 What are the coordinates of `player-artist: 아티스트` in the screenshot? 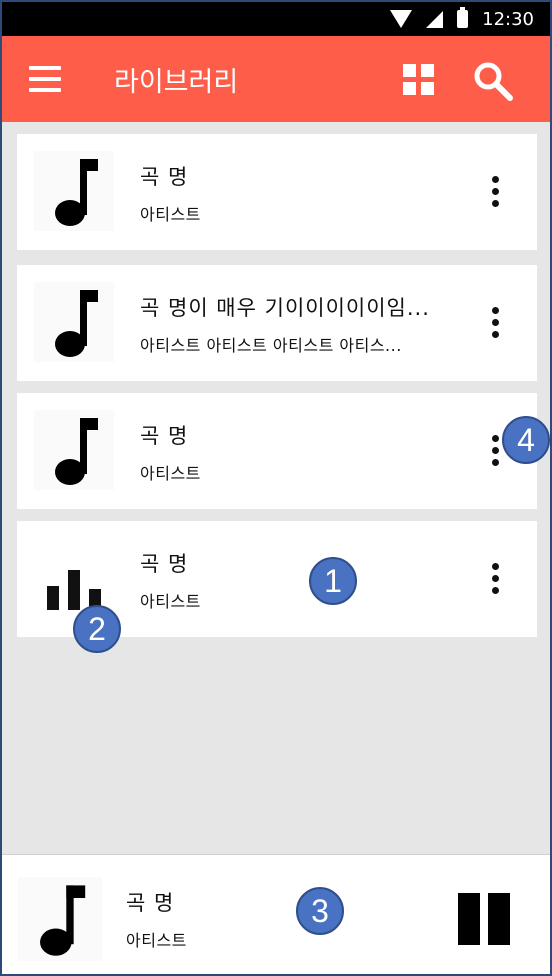 It's located at (156, 940).